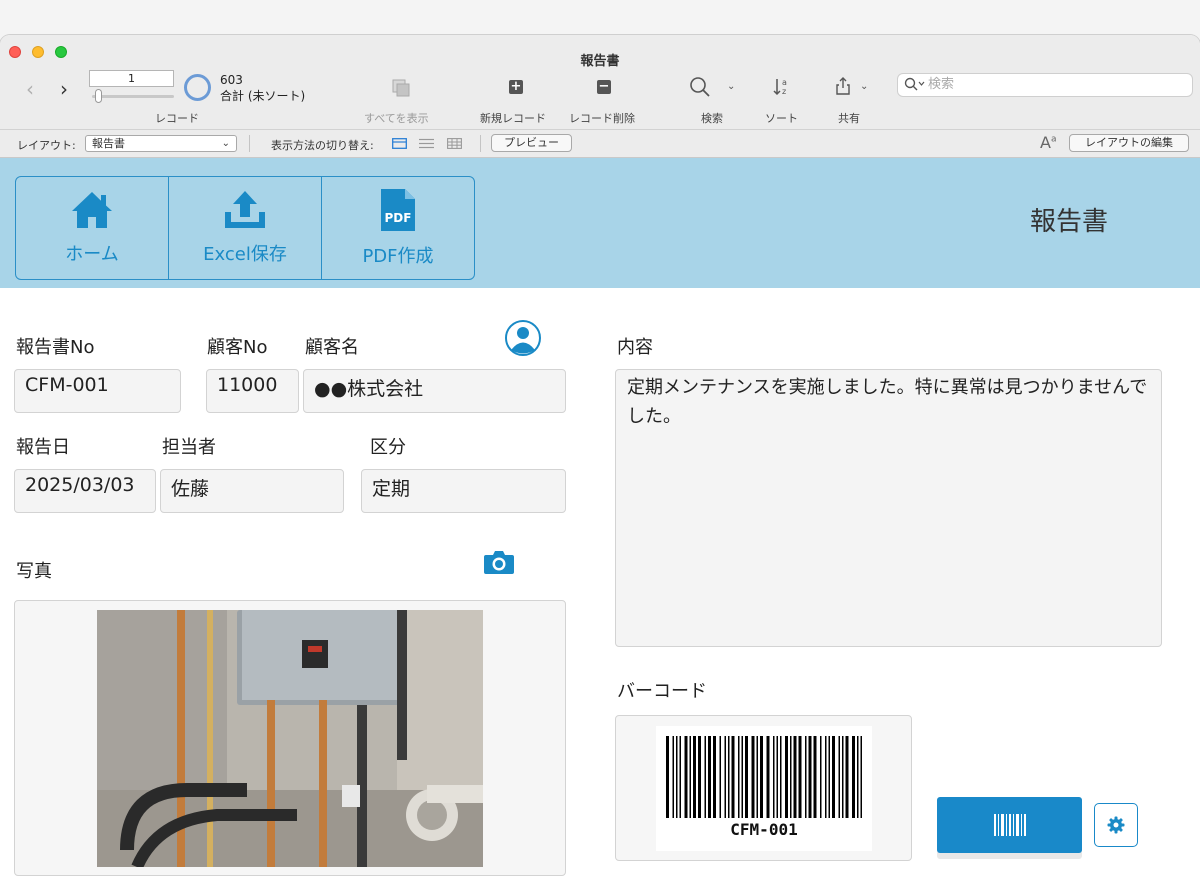 The height and width of the screenshot is (896, 1200). What do you see at coordinates (531, 143) in the screenshot?
I see `preview-button: プレビュー` at bounding box center [531, 143].